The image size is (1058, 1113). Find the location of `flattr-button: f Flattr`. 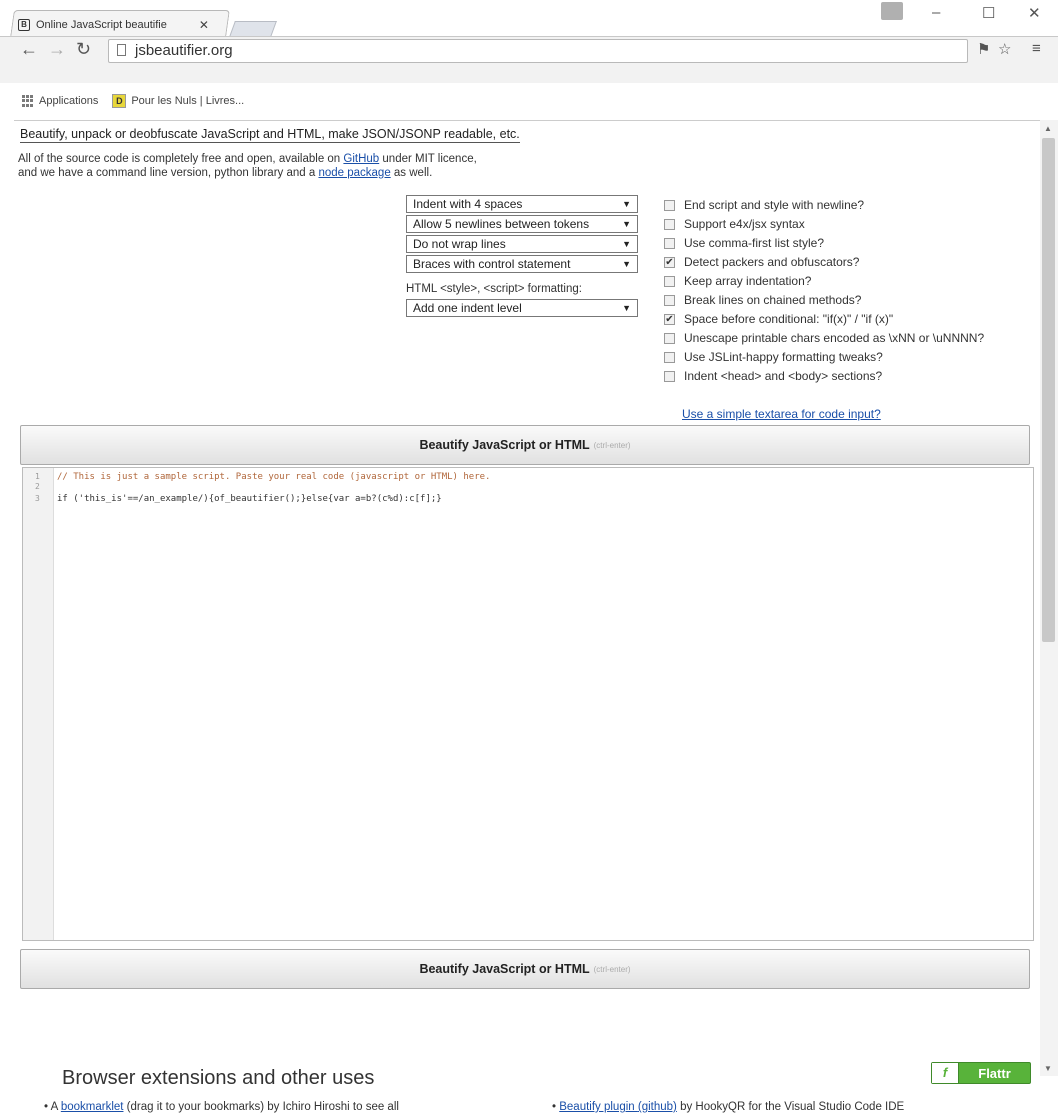

flattr-button: f Flattr is located at coordinates (981, 1073).